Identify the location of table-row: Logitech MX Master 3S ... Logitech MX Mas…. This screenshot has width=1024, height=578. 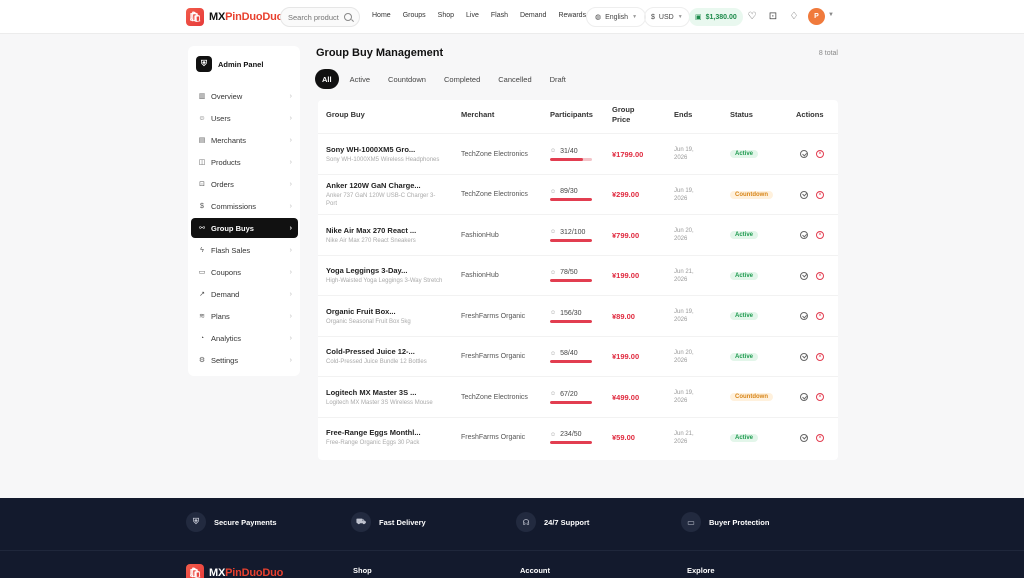
(578, 396).